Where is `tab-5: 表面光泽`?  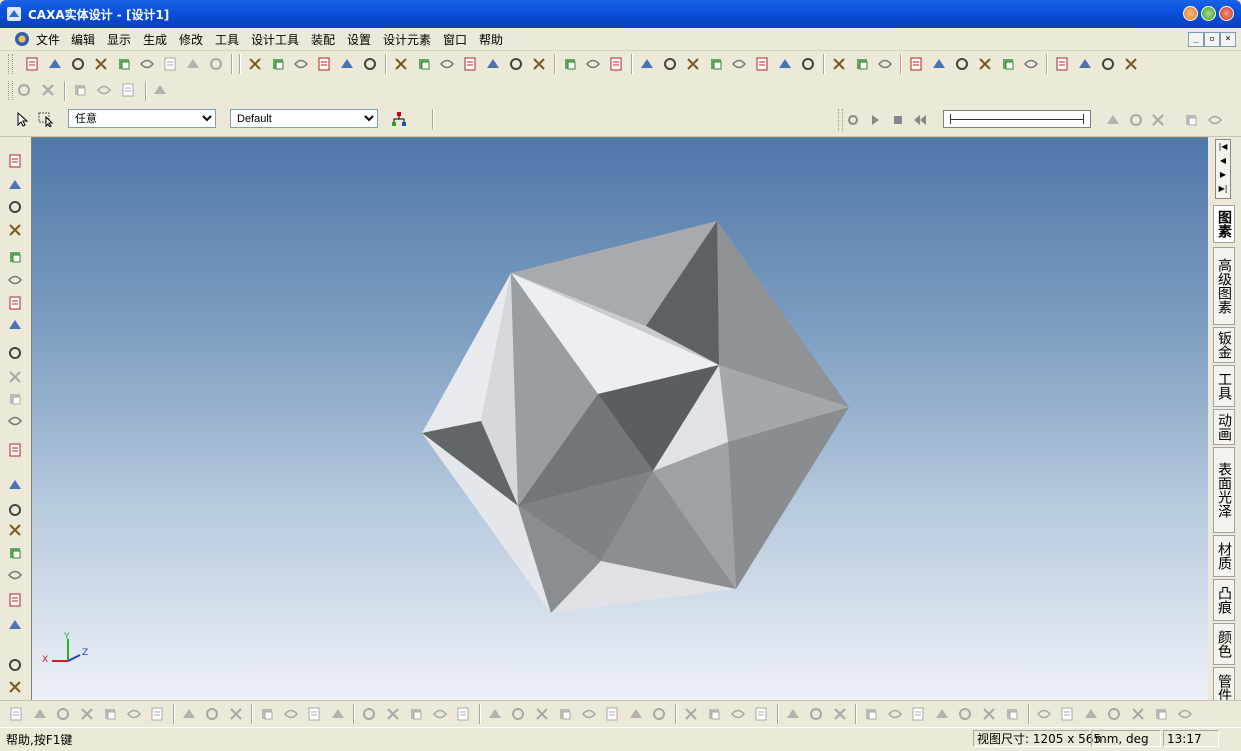 tab-5: 表面光泽 is located at coordinates (1224, 490).